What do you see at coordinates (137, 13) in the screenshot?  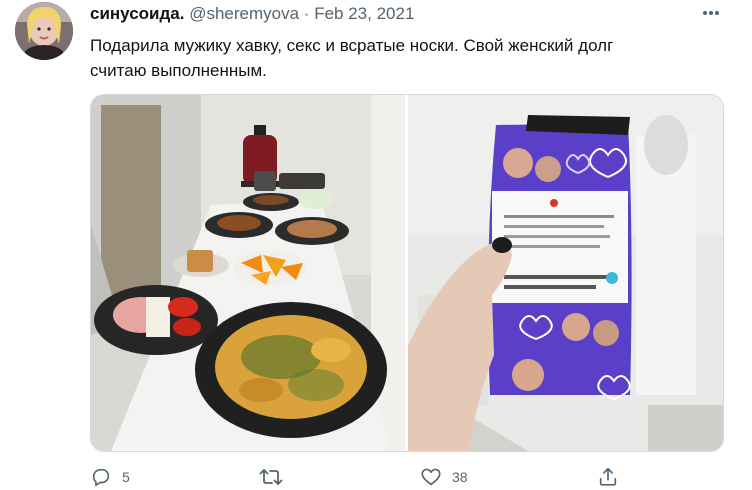 I see `author-name: синусоида.` at bounding box center [137, 13].